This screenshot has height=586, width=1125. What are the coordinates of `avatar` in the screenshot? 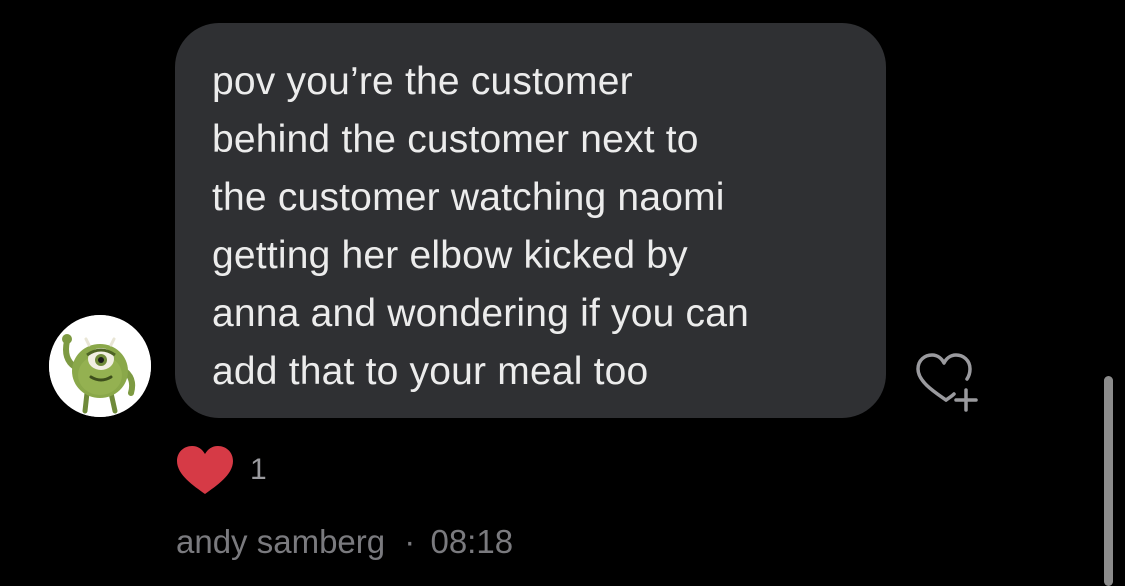 It's located at (100, 366).